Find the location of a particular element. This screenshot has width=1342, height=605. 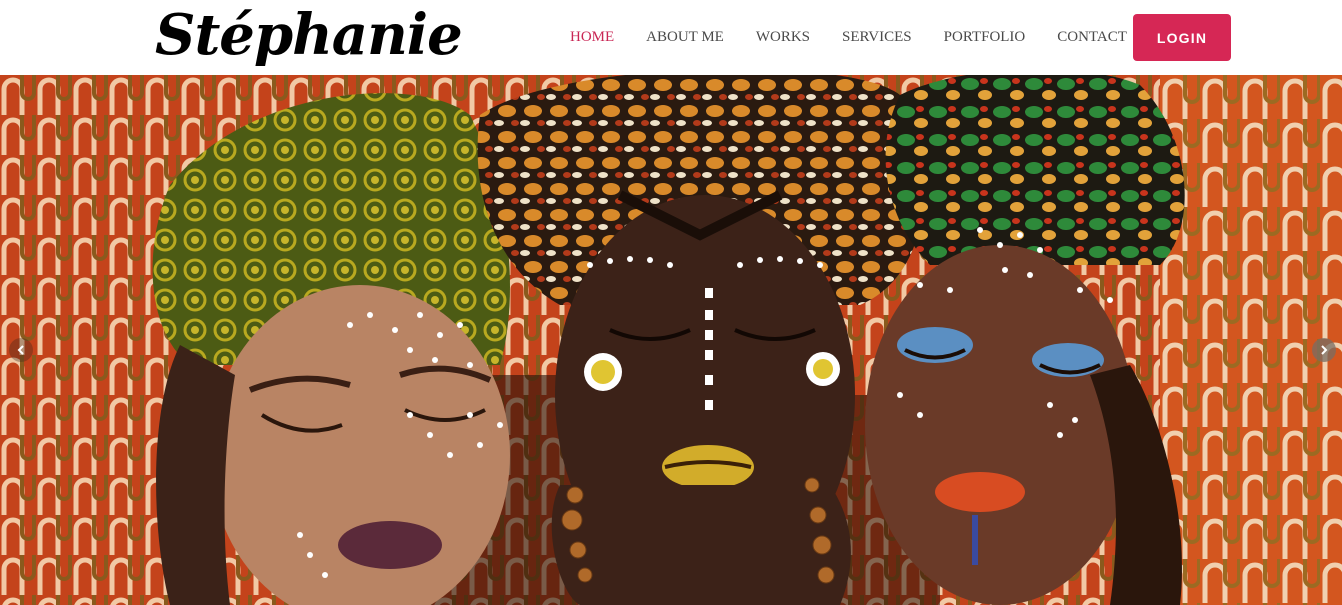

nav-item-services: SERVICES is located at coordinates (877, 37).